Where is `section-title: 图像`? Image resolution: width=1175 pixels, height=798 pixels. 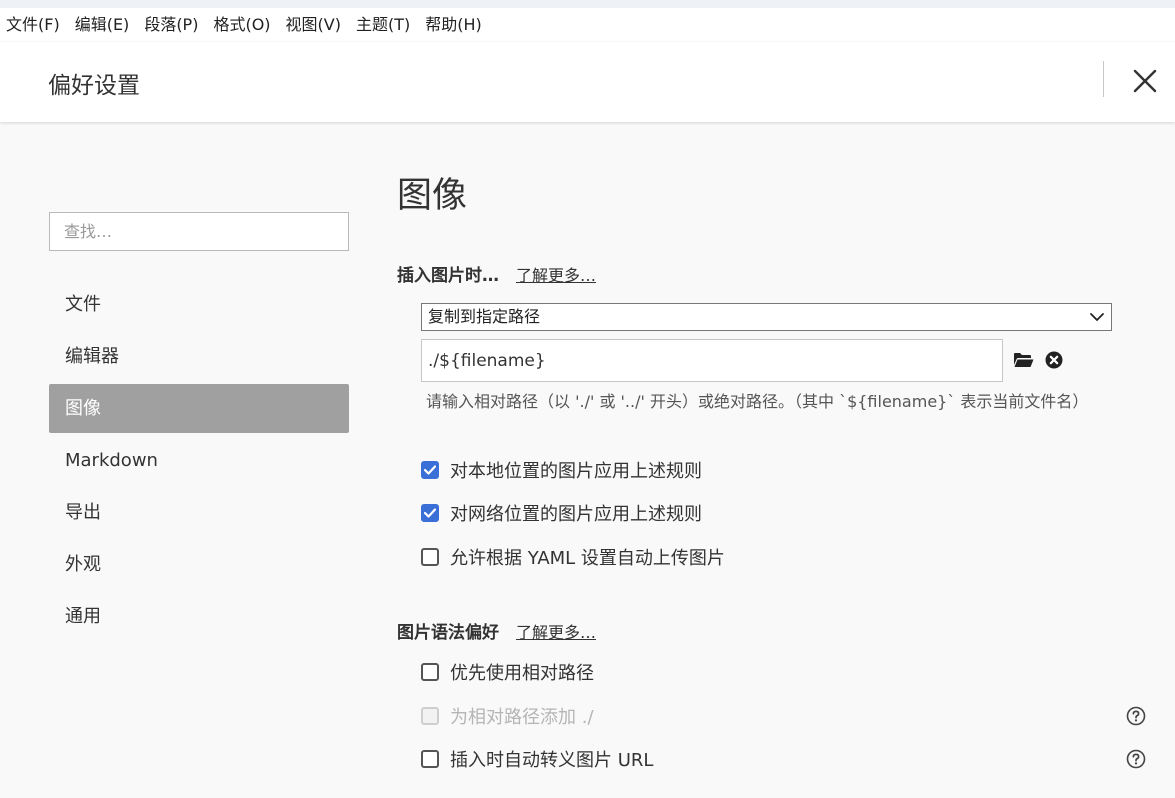 section-title: 图像 is located at coordinates (432, 196).